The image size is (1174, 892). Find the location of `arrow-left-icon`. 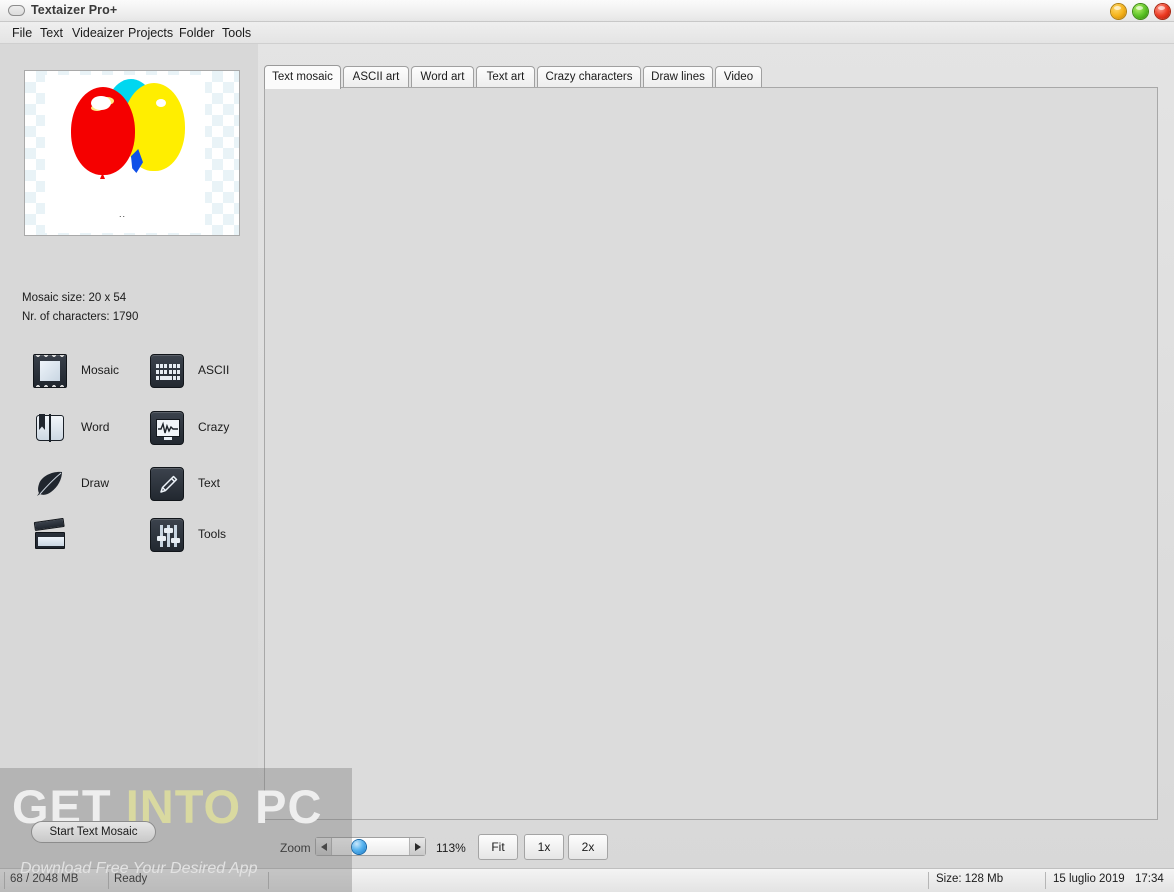

arrow-left-icon is located at coordinates (324, 846).